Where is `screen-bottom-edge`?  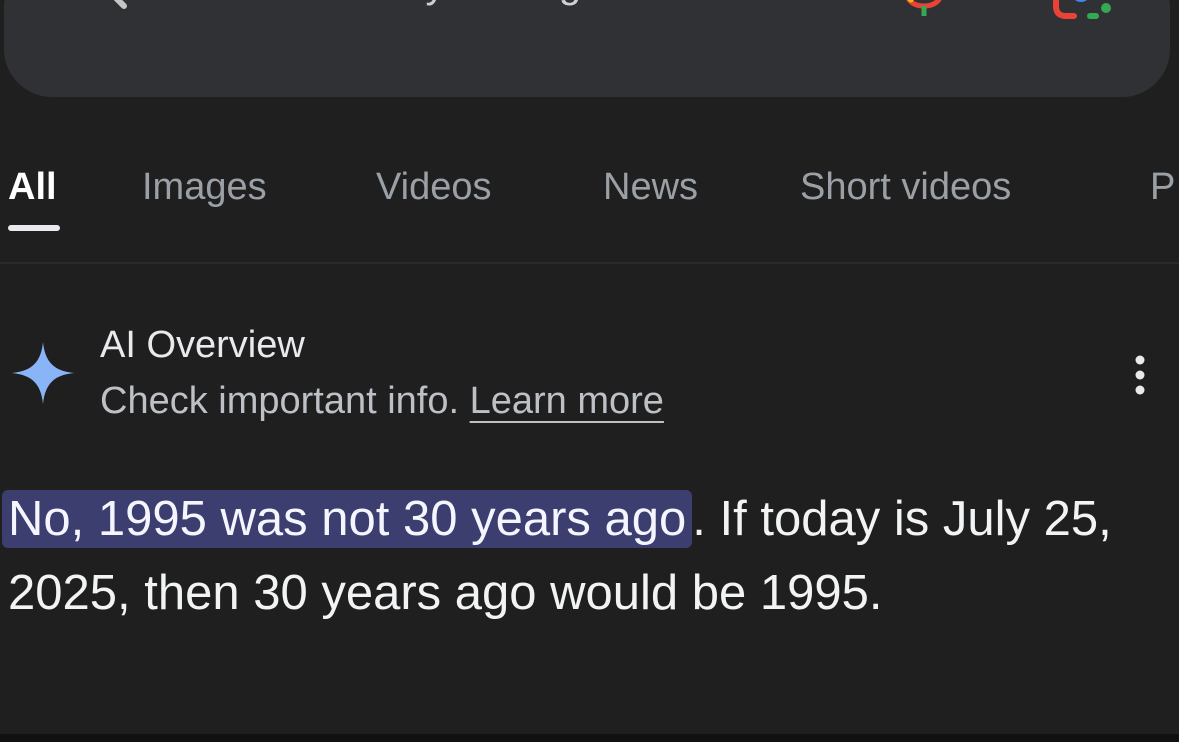
screen-bottom-edge is located at coordinates (589, 738).